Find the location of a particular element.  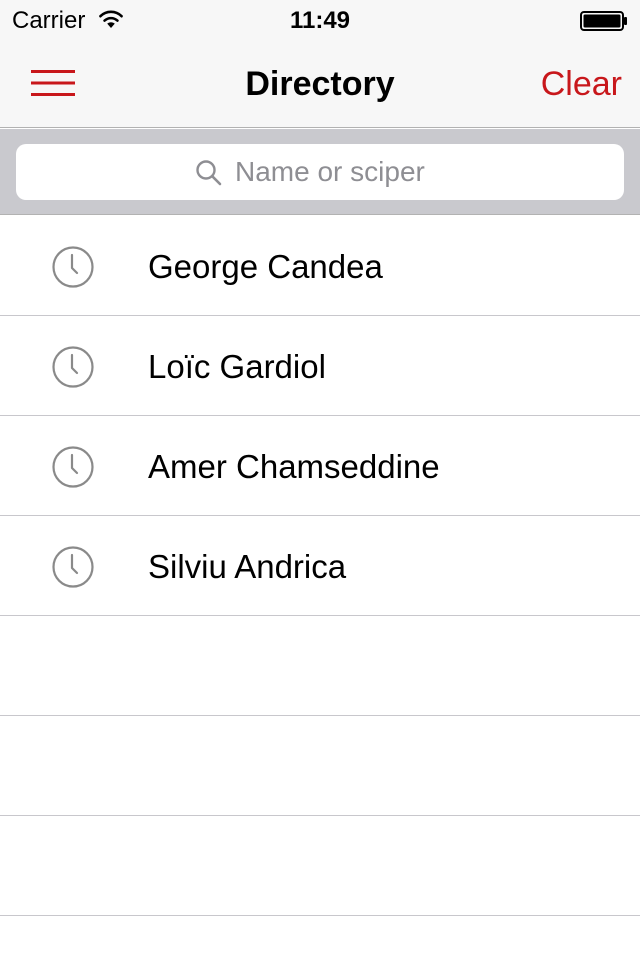

person-name: Loïc Gardiol is located at coordinates (237, 366).